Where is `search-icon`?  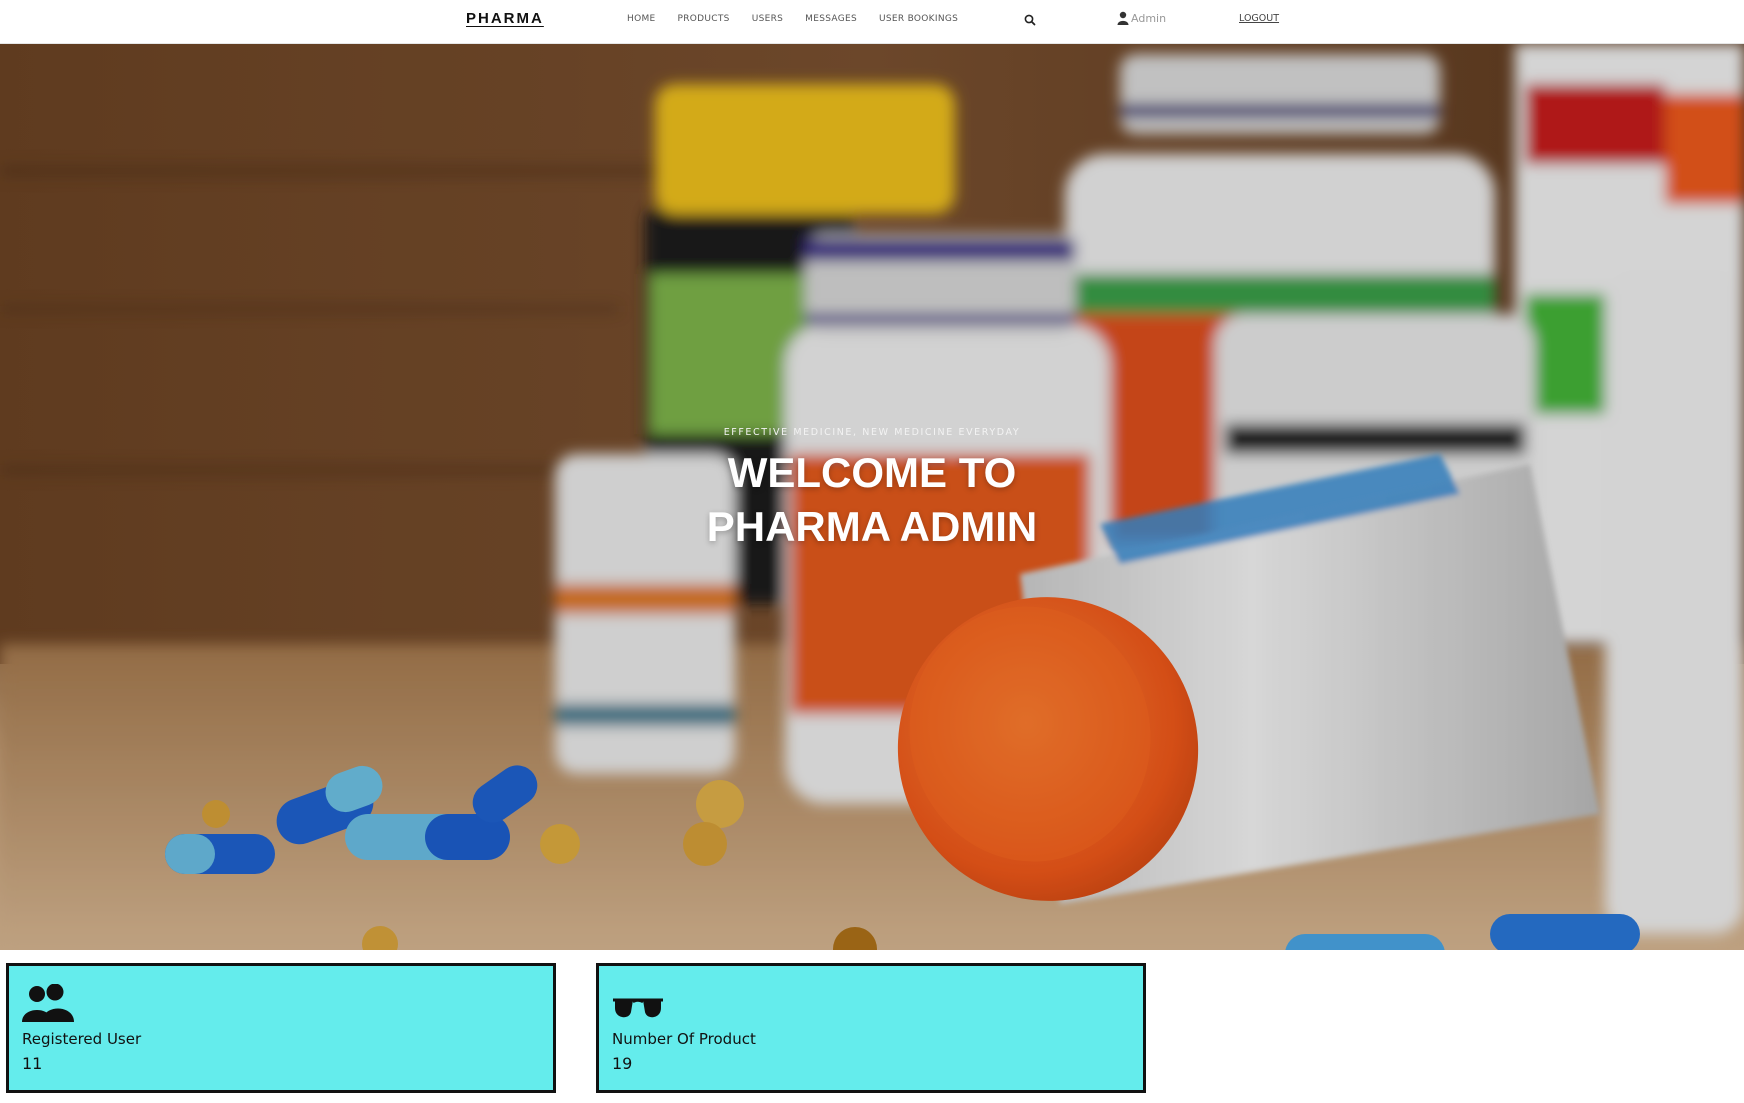
search-icon is located at coordinates (1030, 19).